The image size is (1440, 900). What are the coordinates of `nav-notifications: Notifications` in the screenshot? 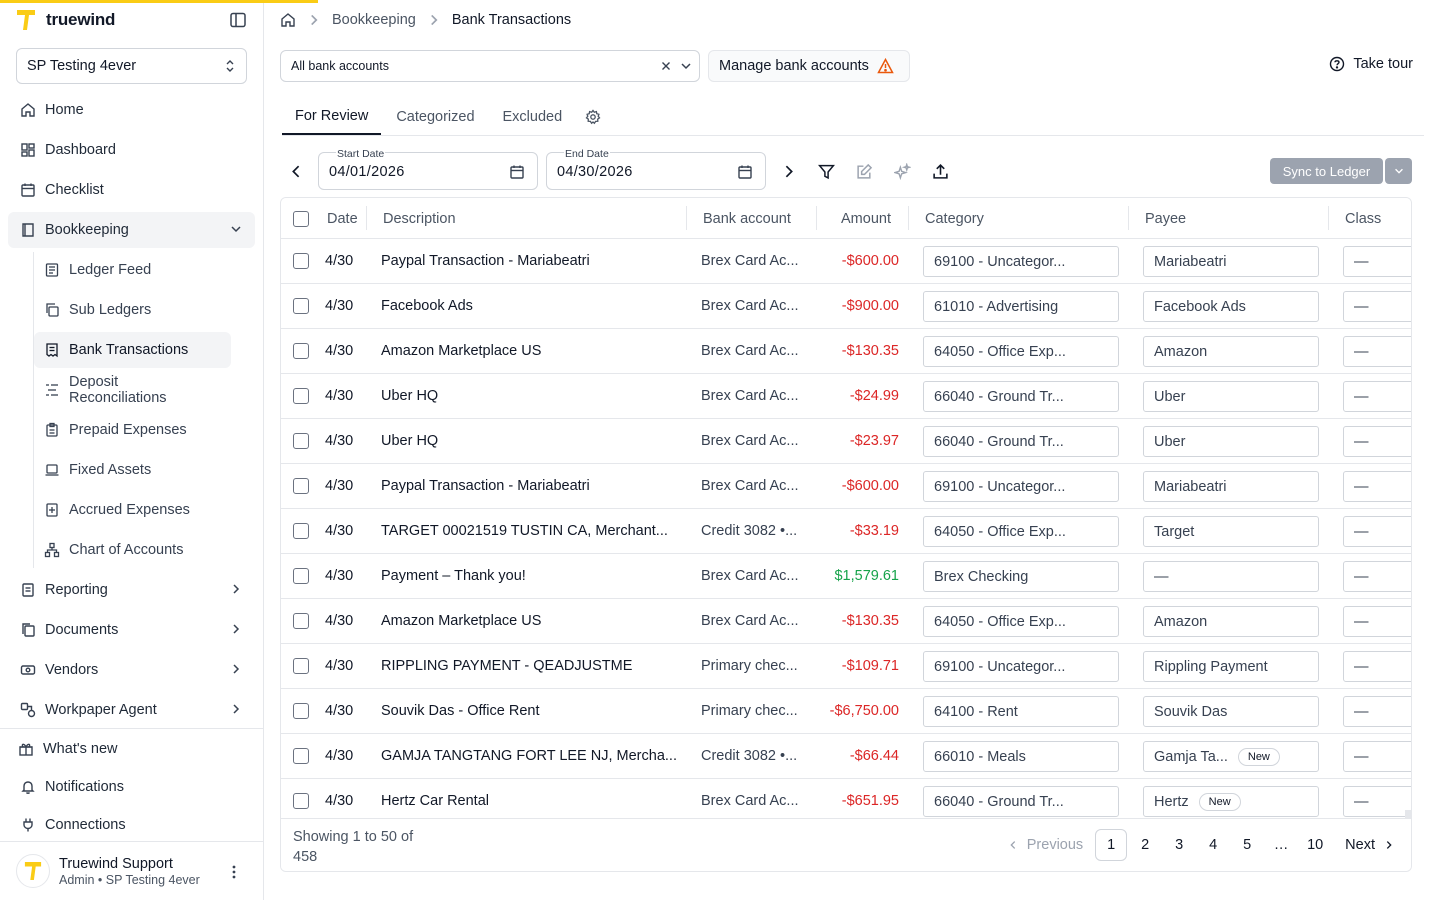 It's located at (131, 787).